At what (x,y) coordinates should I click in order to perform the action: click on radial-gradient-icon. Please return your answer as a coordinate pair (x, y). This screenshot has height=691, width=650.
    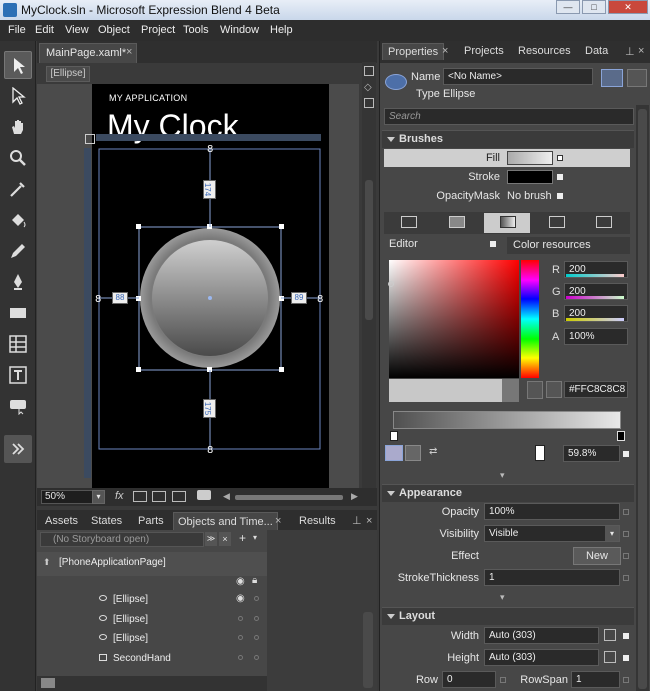
    Looking at the image, I should click on (413, 453).